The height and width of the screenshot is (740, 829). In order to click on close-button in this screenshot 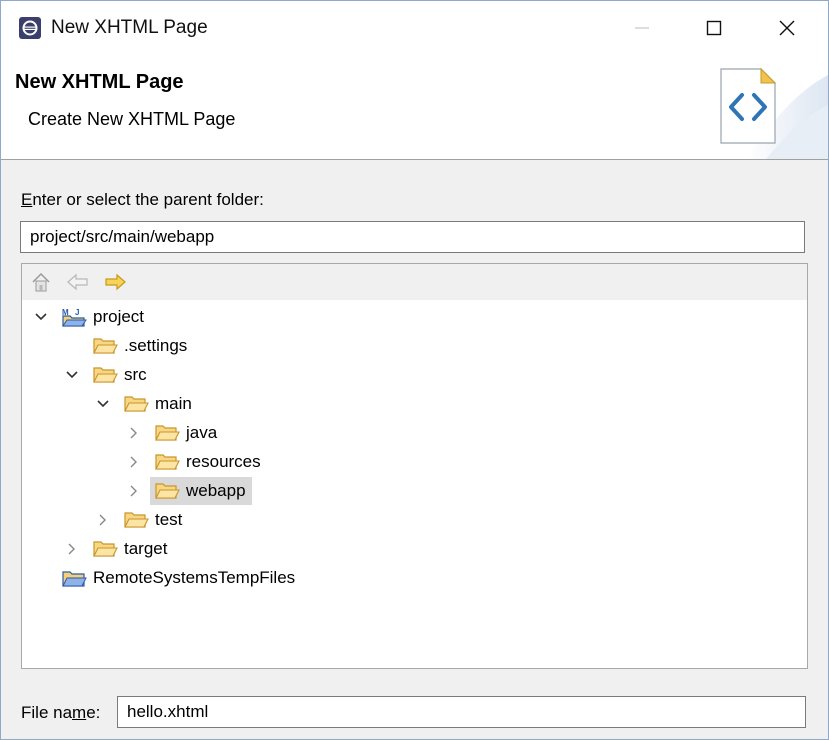, I will do `click(787, 28)`.